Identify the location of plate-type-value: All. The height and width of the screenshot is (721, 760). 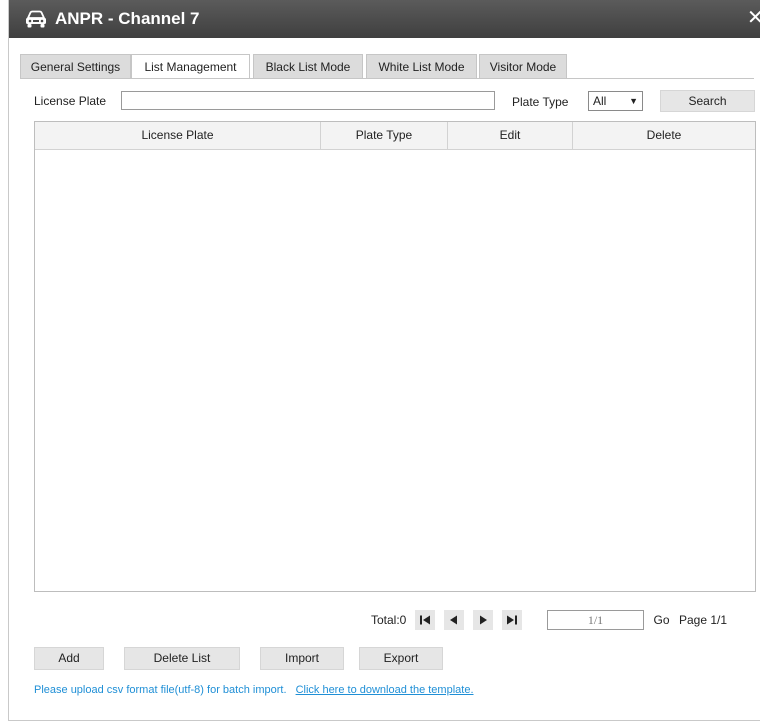
(600, 101).